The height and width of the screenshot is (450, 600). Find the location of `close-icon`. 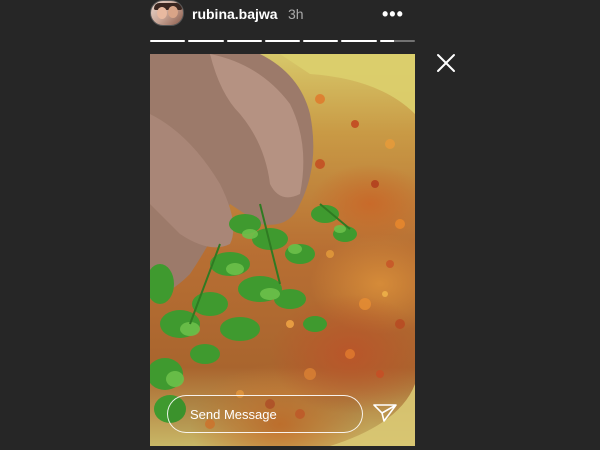

close-icon is located at coordinates (446, 63).